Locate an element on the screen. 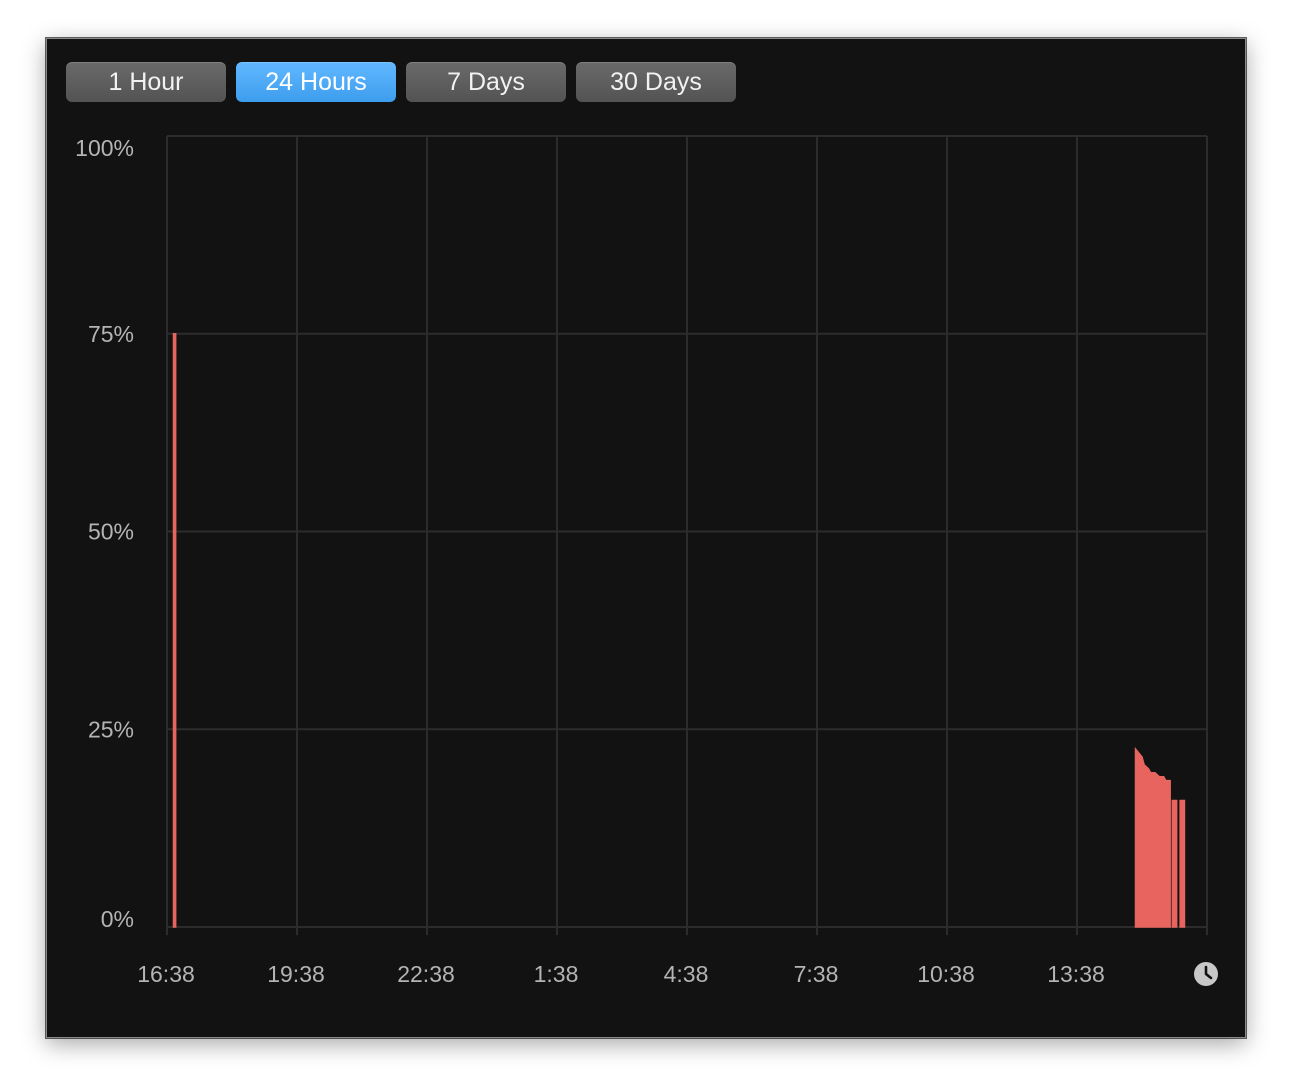 The width and height of the screenshot is (1292, 1092). x-tick-label: 4:38 is located at coordinates (686, 974).